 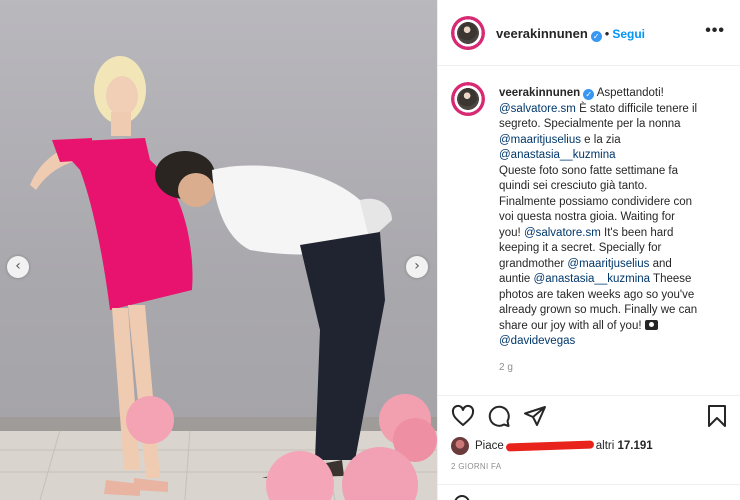 What do you see at coordinates (628, 34) in the screenshot?
I see `follow-button: Segui` at bounding box center [628, 34].